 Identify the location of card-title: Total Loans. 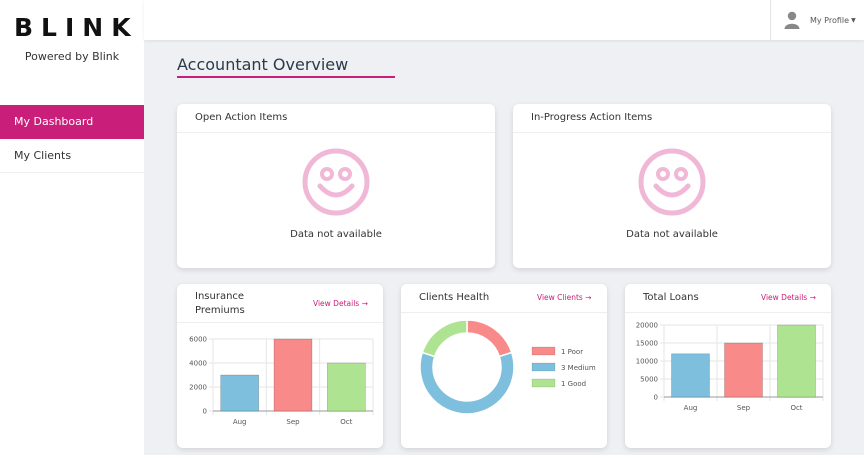
(671, 297).